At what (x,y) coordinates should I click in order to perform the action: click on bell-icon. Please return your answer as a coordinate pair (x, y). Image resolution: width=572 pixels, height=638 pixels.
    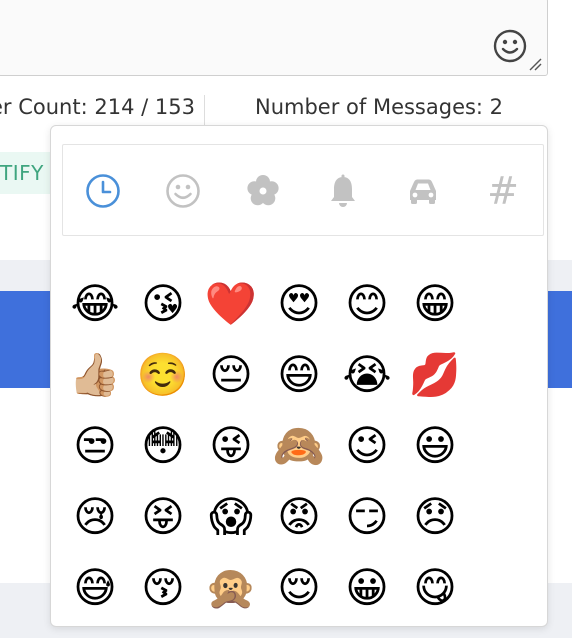
    Looking at the image, I should click on (343, 190).